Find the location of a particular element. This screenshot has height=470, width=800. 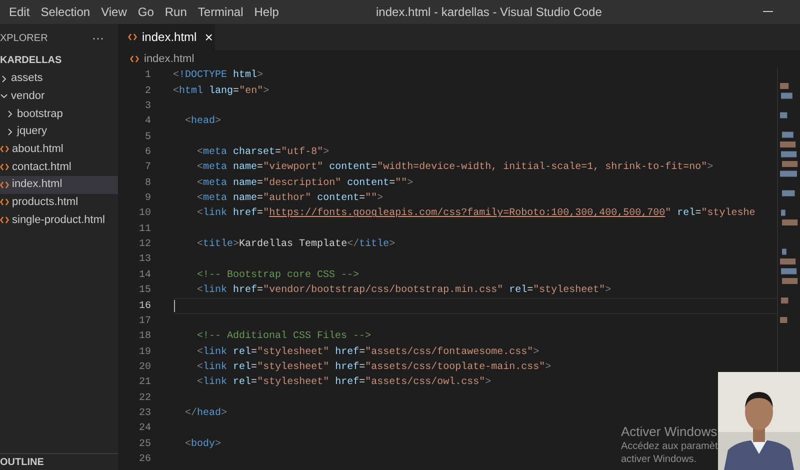

file-item: contact.html is located at coordinates (59, 167).